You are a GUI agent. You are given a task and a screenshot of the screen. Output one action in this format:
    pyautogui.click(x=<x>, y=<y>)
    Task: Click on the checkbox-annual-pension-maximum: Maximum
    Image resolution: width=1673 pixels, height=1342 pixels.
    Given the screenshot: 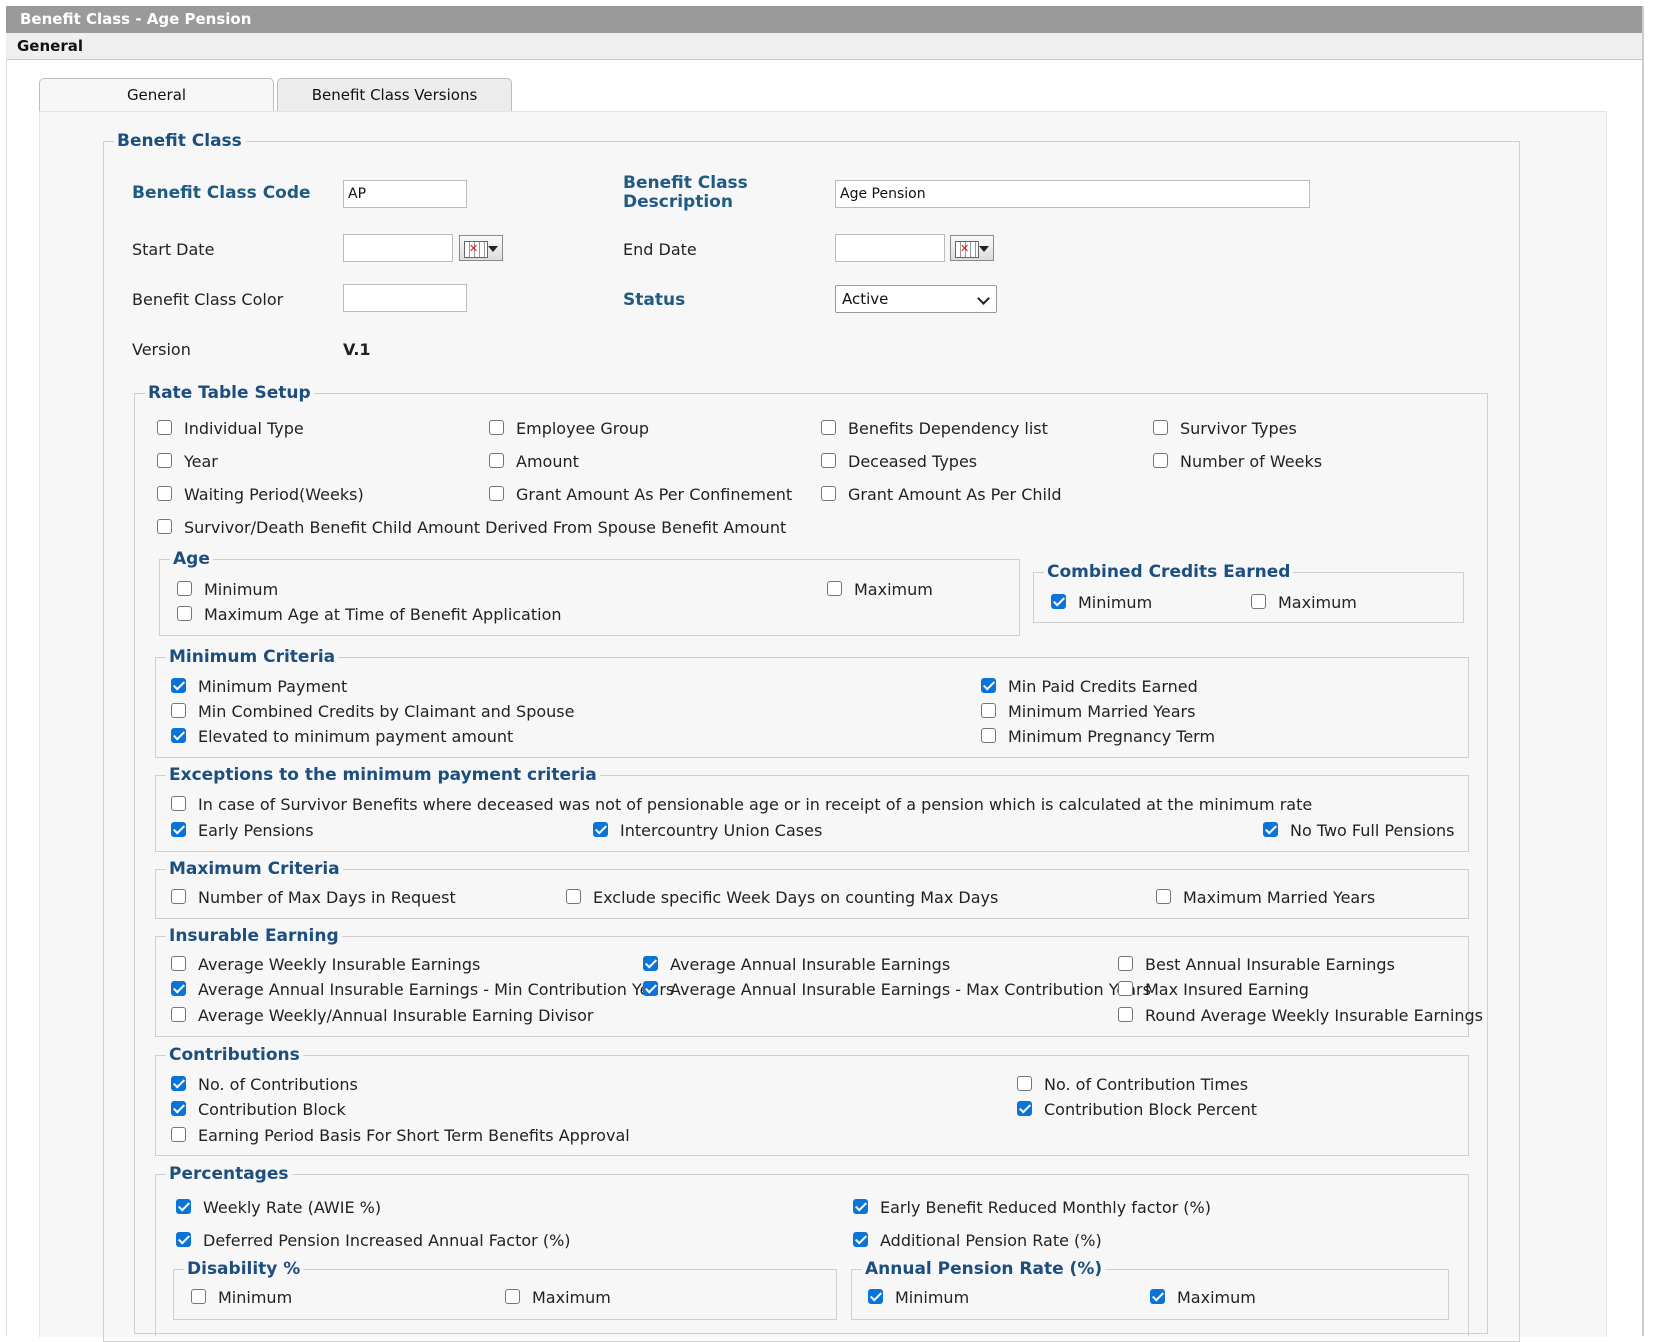 What is the action you would take?
    pyautogui.click(x=1203, y=1298)
    